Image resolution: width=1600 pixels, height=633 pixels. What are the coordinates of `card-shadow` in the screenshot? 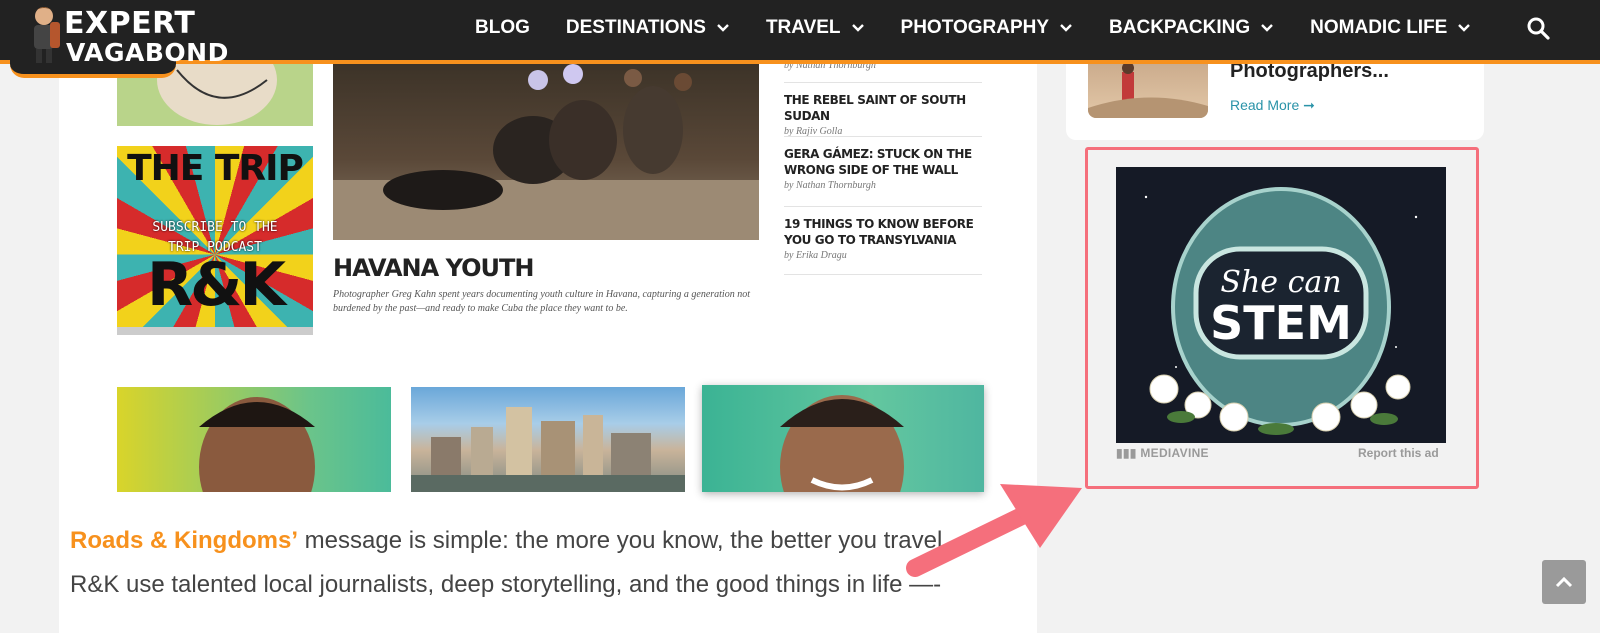 It's located at (215, 331).